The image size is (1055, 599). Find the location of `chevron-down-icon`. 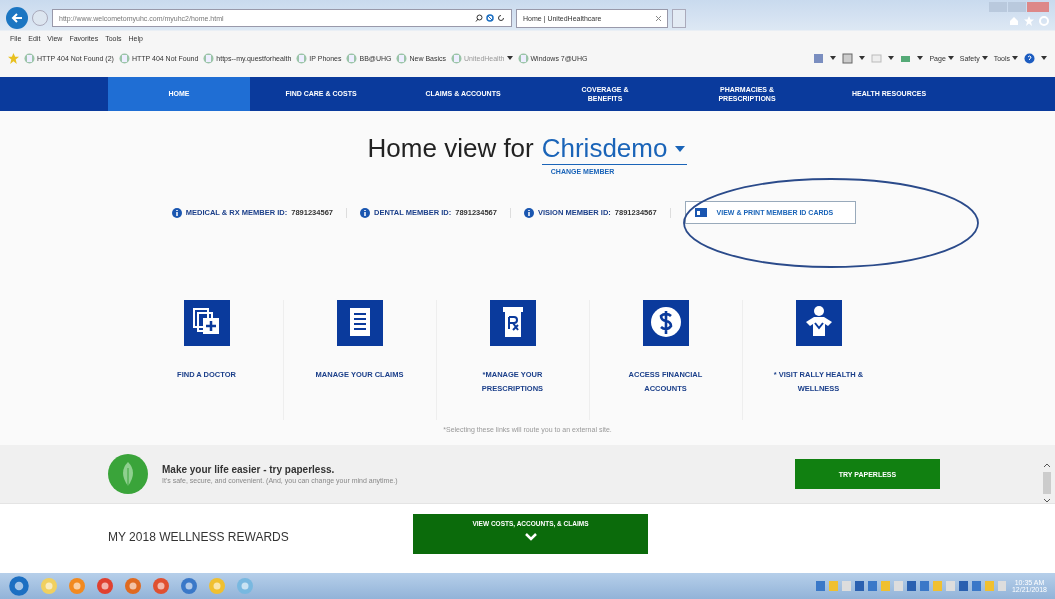

chevron-down-icon is located at coordinates (530, 537).